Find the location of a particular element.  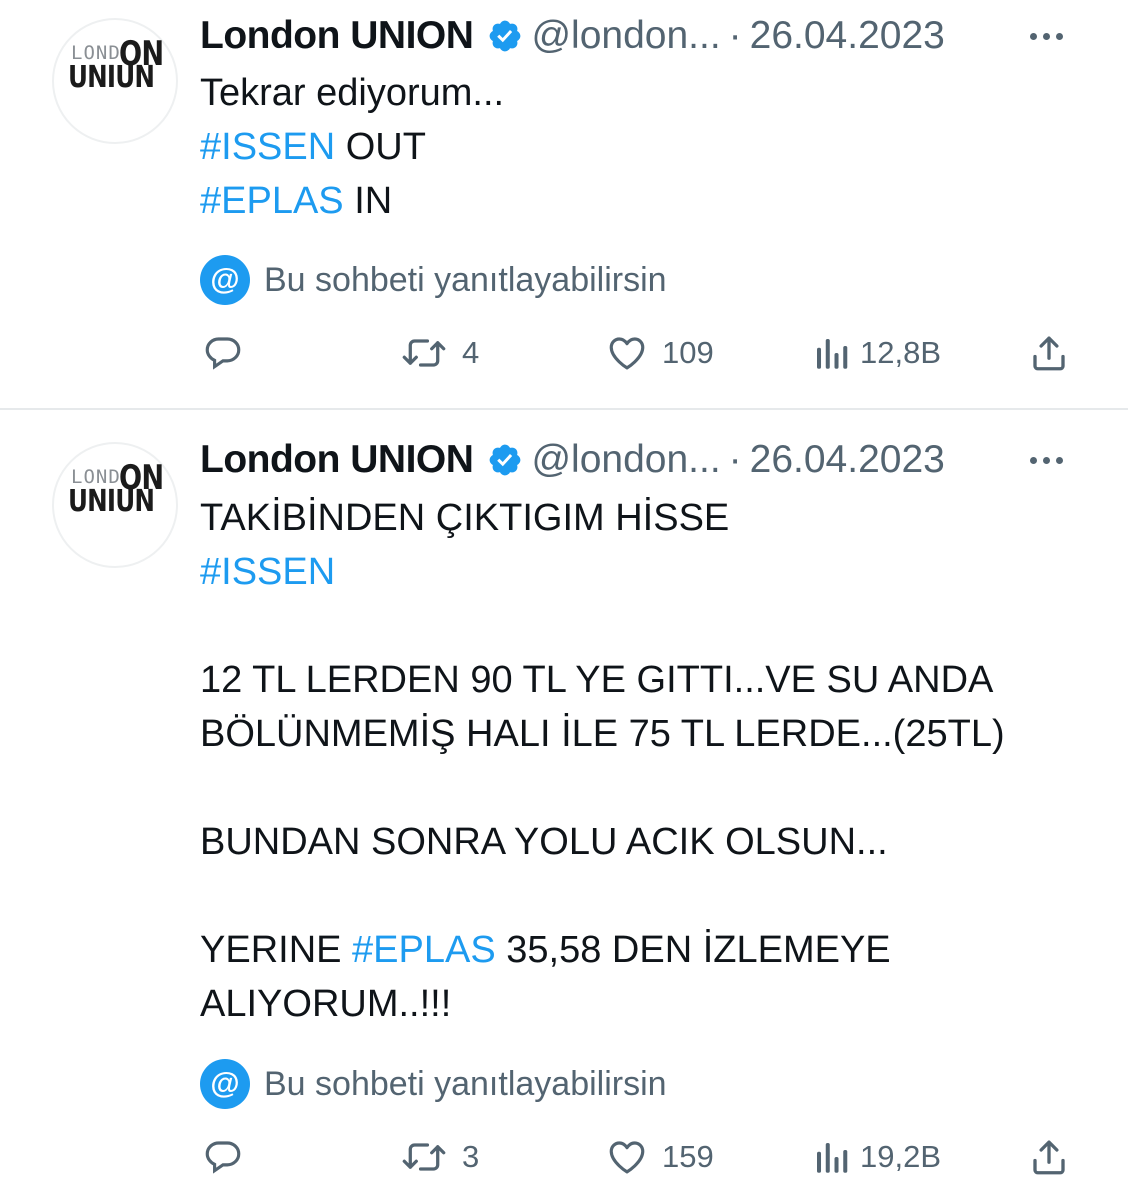

like-count: 159 is located at coordinates (688, 1156).